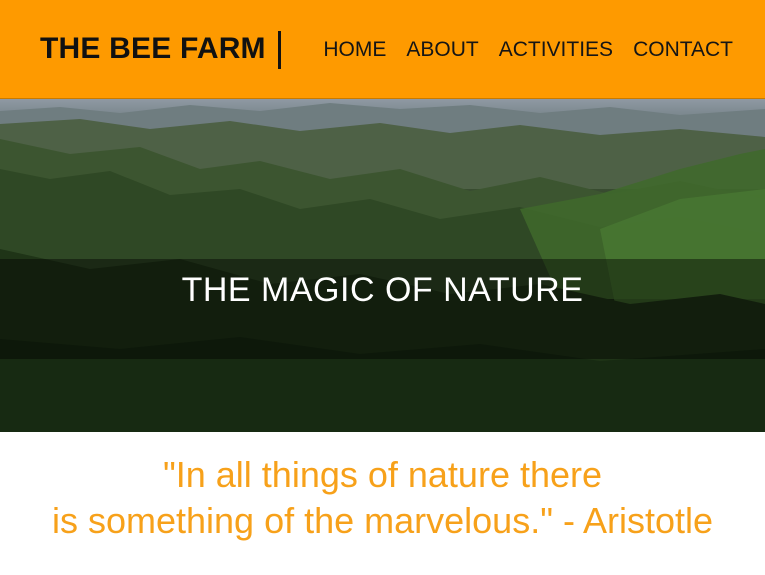  What do you see at coordinates (279, 50) in the screenshot?
I see `brand-divider` at bounding box center [279, 50].